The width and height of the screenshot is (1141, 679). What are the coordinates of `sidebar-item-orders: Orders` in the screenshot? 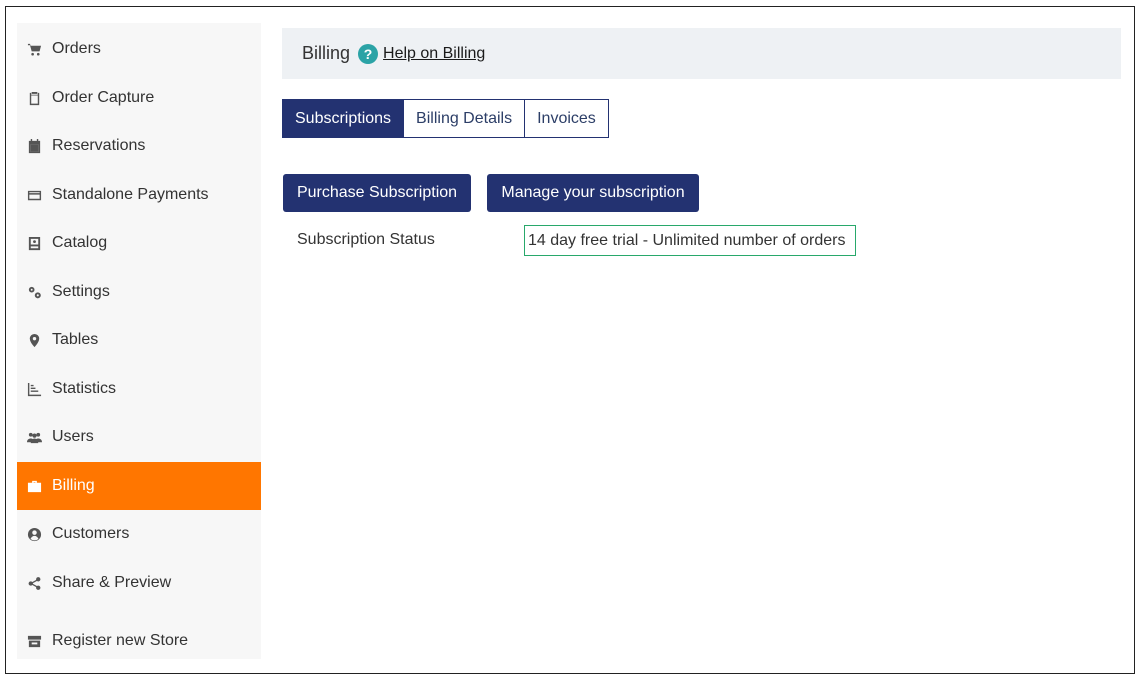 It's located at (139, 49).